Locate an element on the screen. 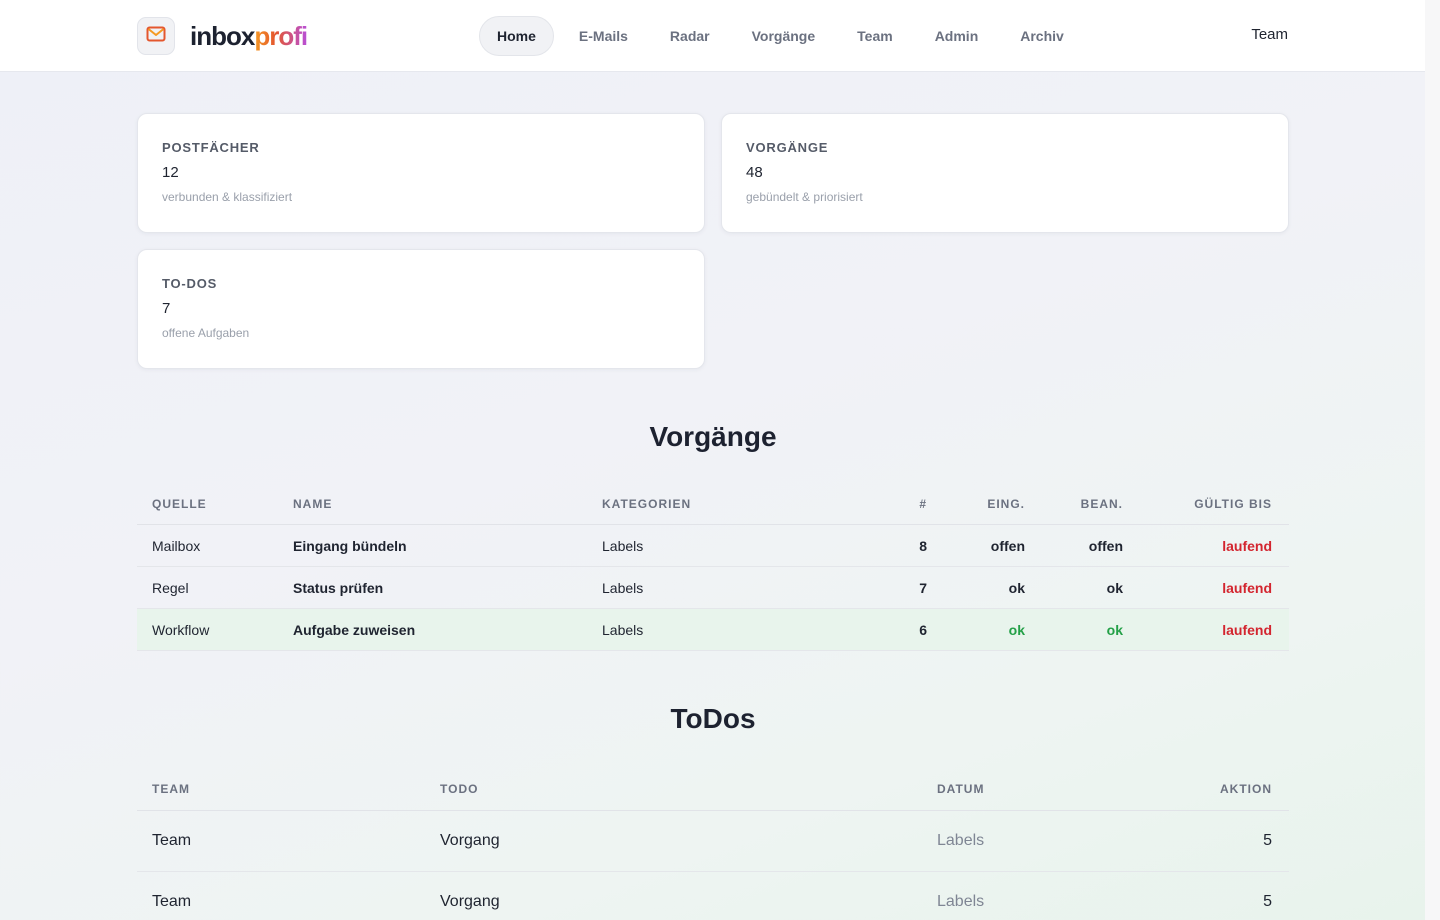 Image resolution: width=1440 pixels, height=920 pixels. nav-admin: Admin is located at coordinates (957, 36).